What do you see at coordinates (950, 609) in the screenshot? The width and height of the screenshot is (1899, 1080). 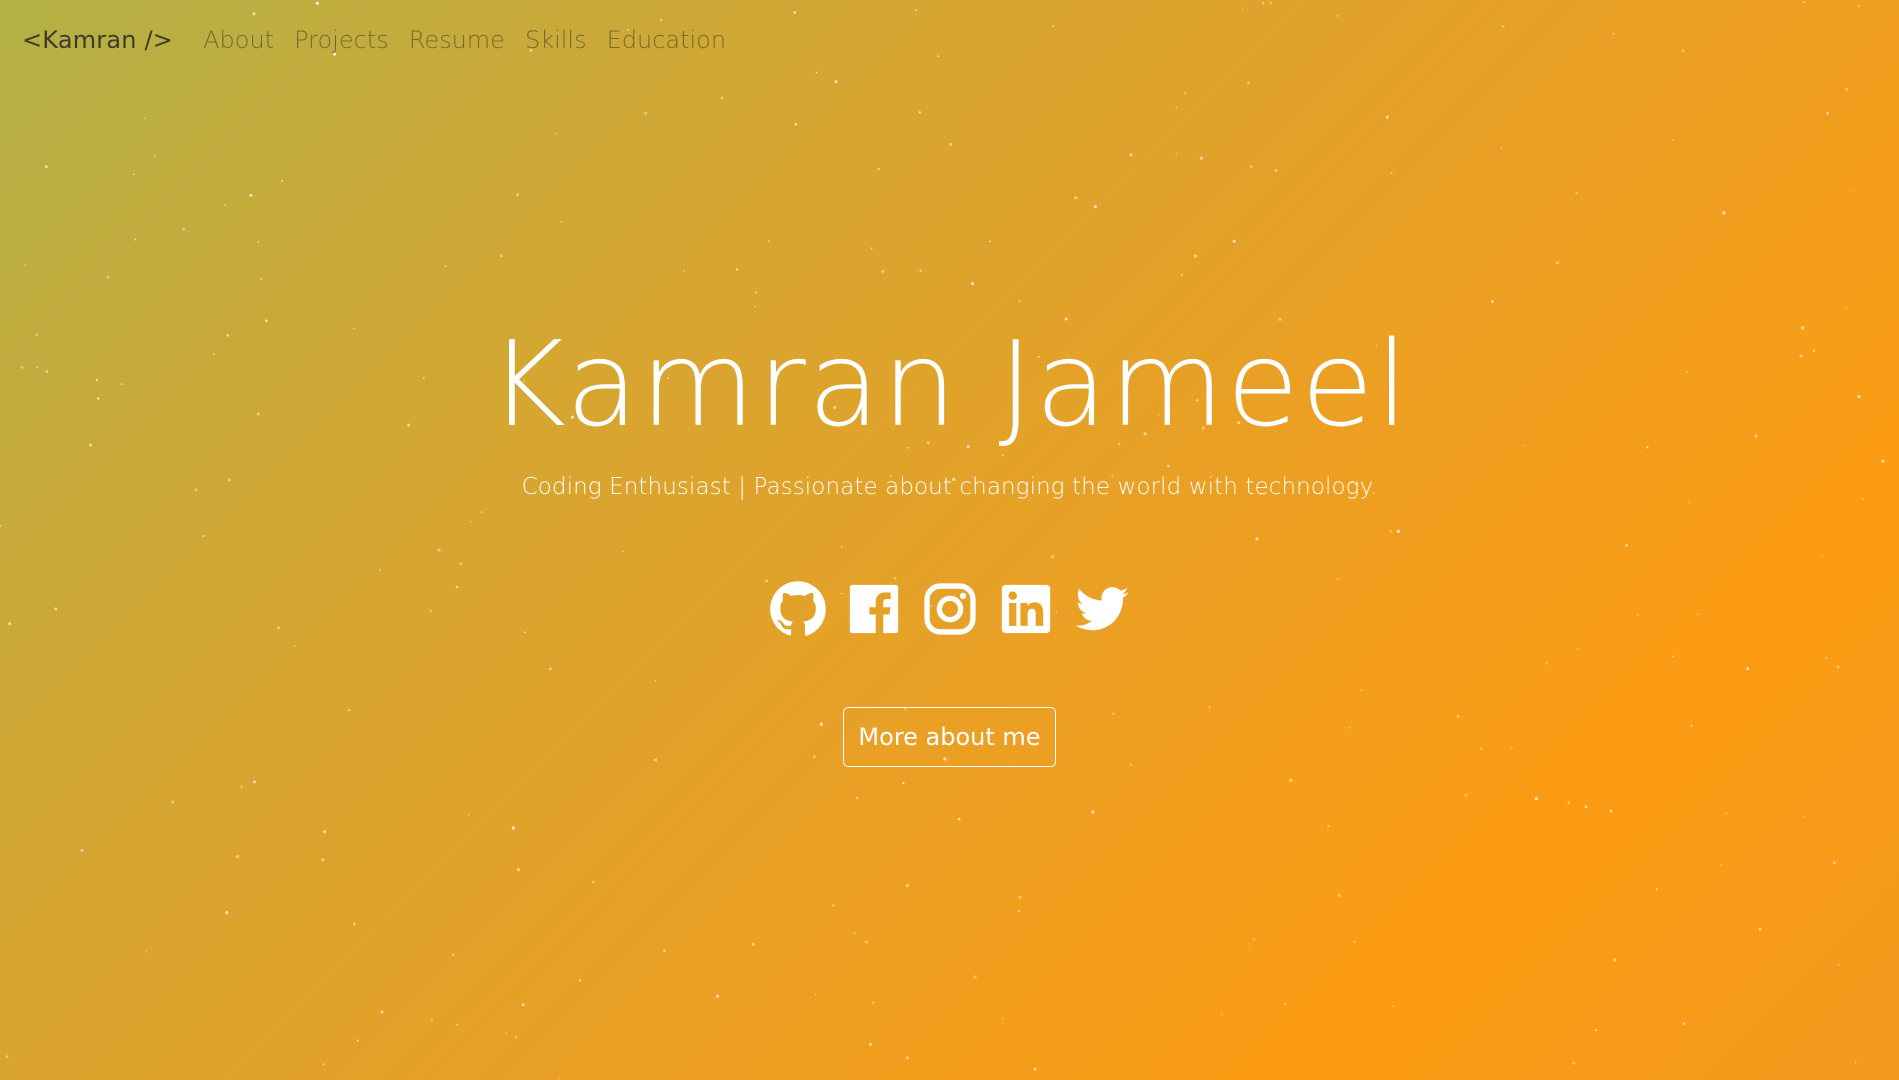 I see `instagram-link` at bounding box center [950, 609].